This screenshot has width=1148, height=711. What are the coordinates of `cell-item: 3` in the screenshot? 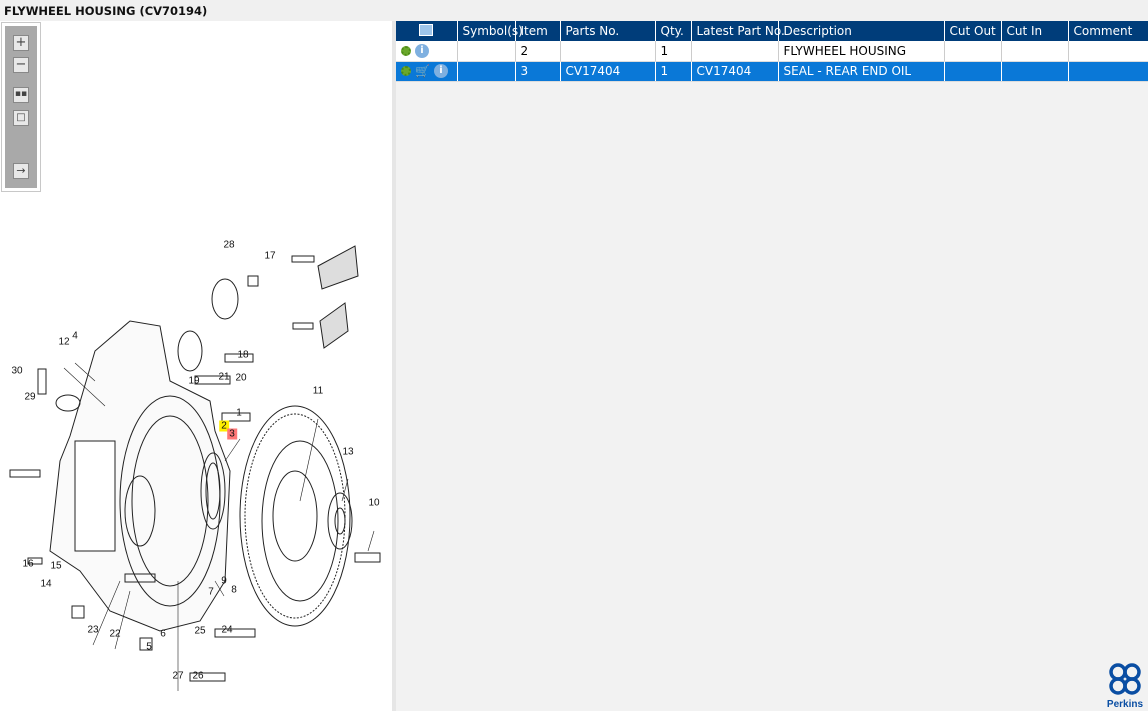 It's located at (538, 71).